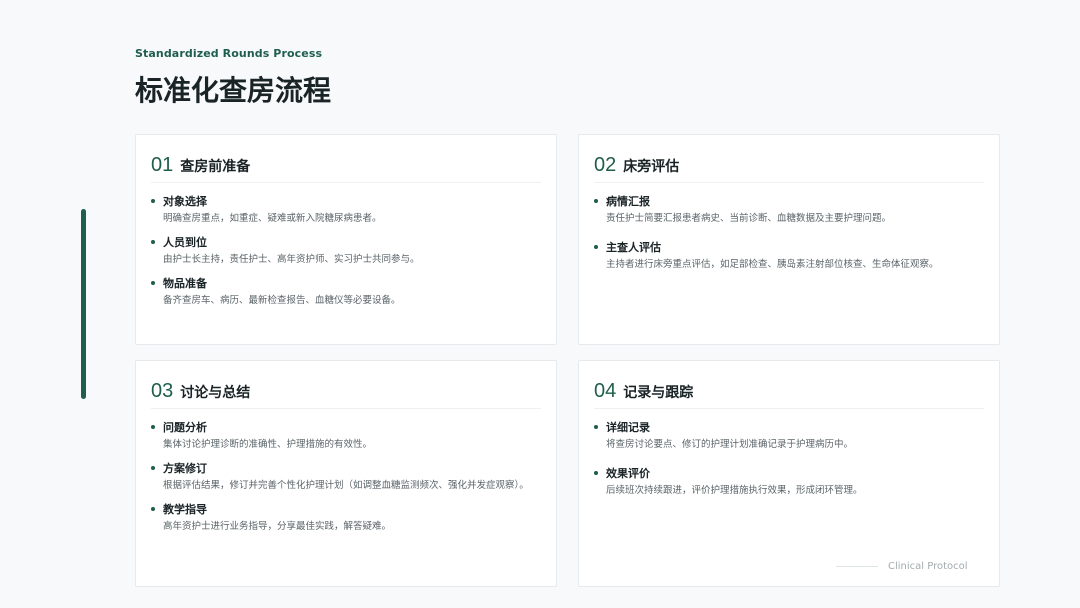 This screenshot has height=608, width=1080. I want to click on card-header: 03 讨论与总结, so click(346, 392).